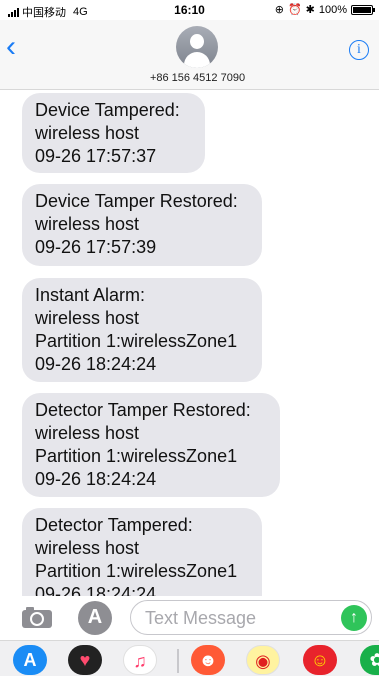 The height and width of the screenshot is (676, 379). I want to click on info-icon: i, so click(359, 50).